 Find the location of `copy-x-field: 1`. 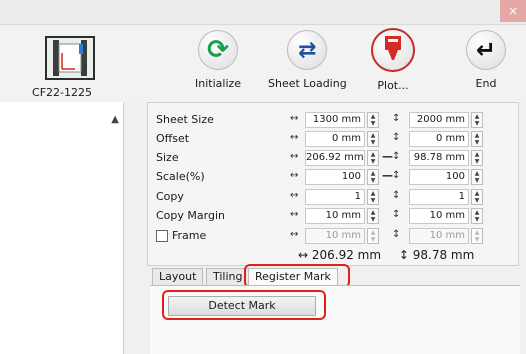

copy-x-field: 1 is located at coordinates (335, 197).